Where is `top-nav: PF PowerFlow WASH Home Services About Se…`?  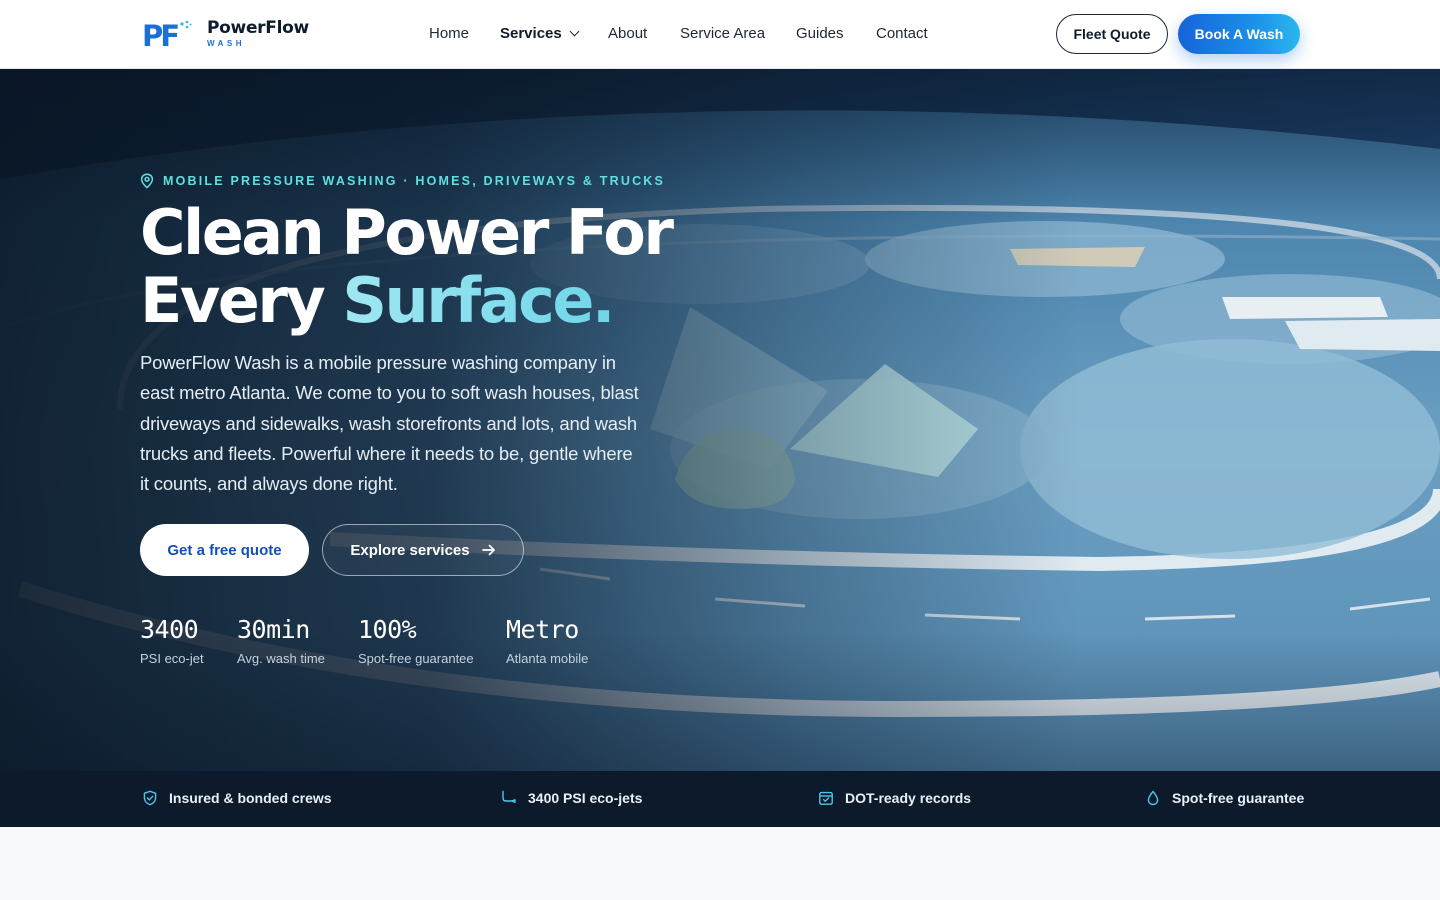
top-nav: PF PowerFlow WASH Home Services About Se… is located at coordinates (720, 34).